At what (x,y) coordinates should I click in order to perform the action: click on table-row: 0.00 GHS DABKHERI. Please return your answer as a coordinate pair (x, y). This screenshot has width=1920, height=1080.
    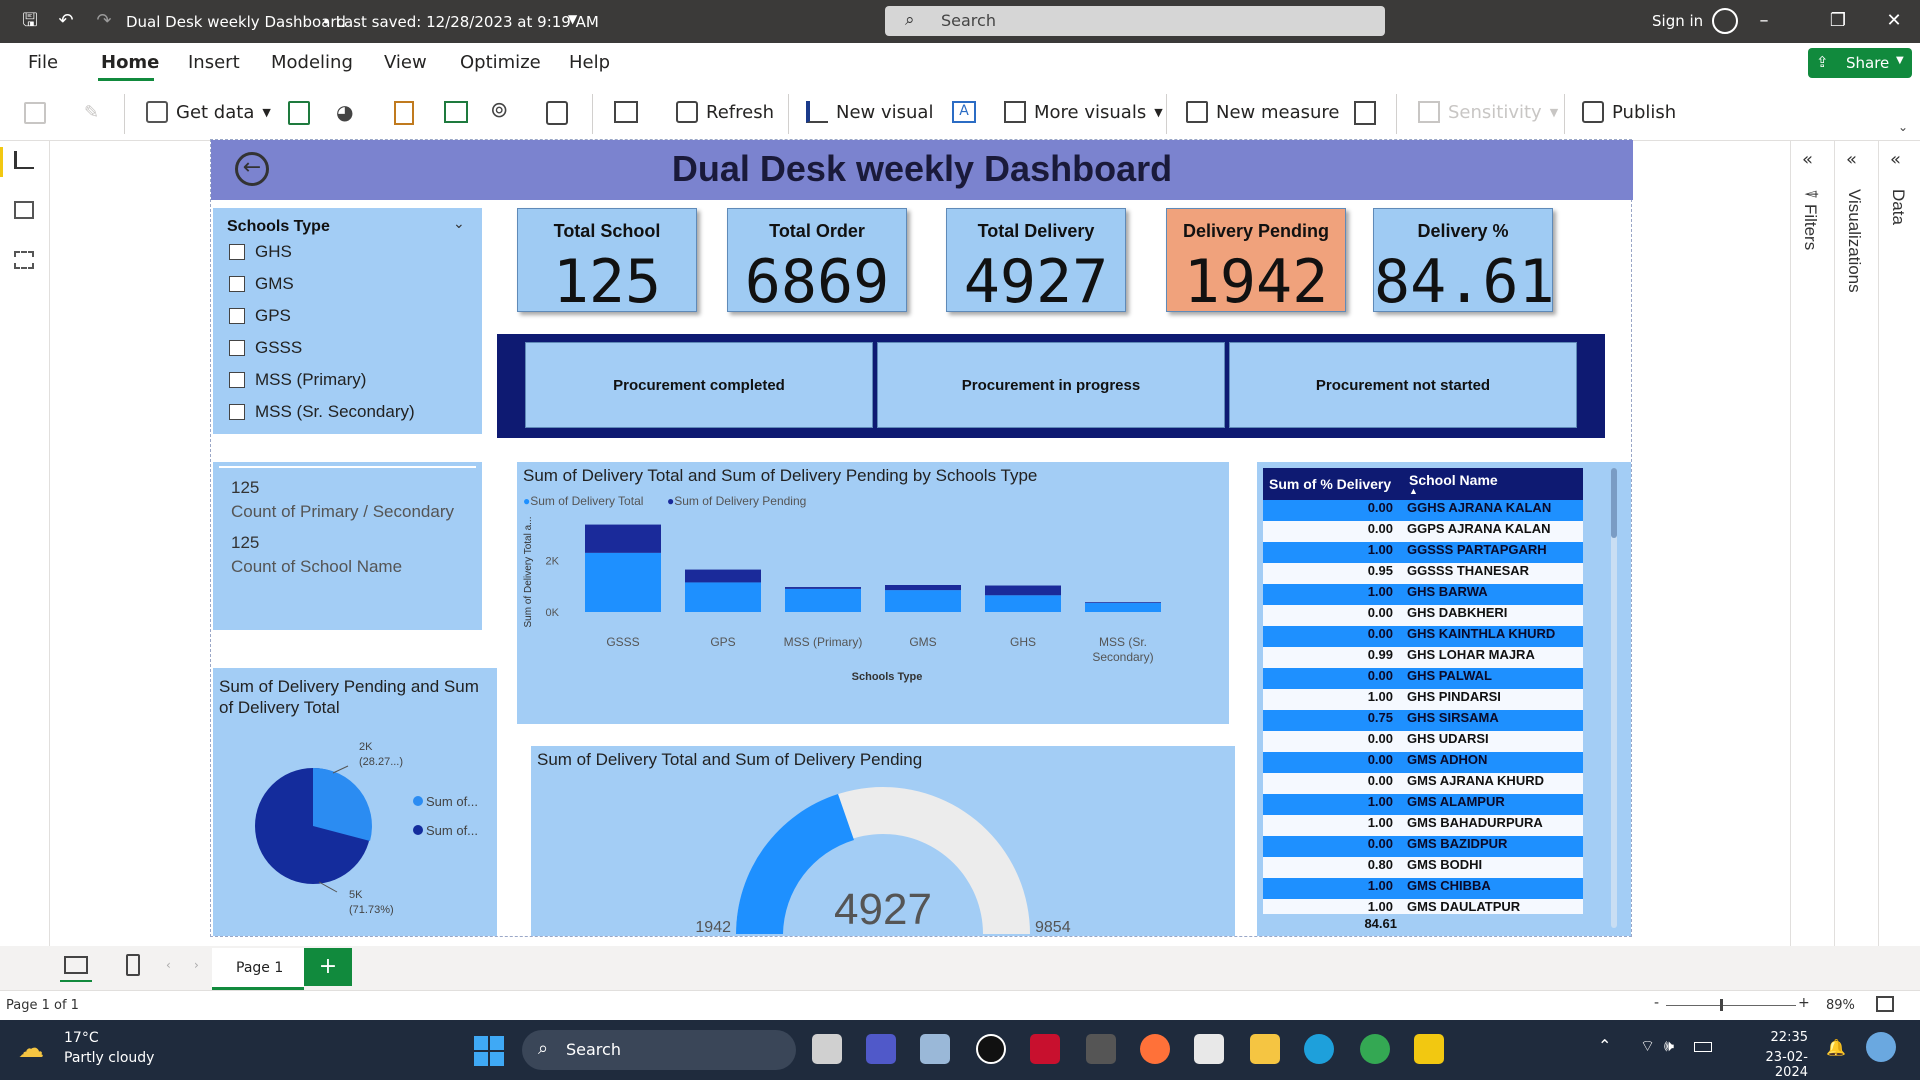
    Looking at the image, I should click on (1423, 615).